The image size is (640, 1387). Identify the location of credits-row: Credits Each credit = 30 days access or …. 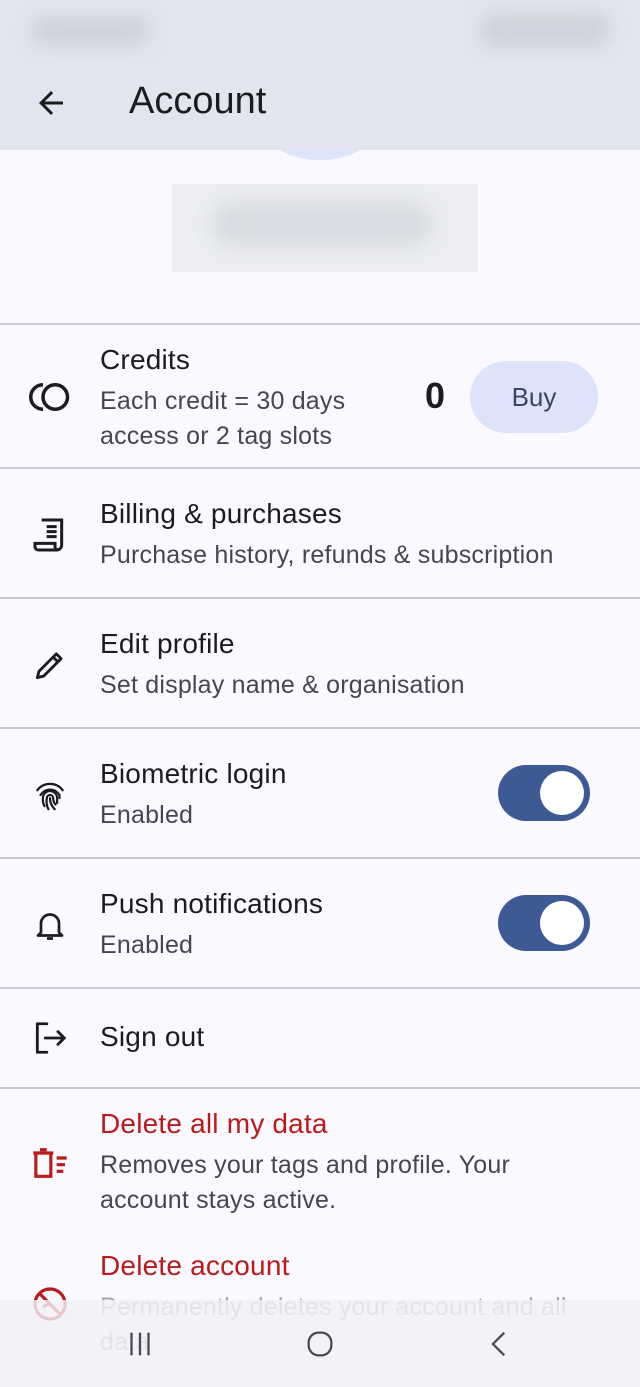
(320, 396).